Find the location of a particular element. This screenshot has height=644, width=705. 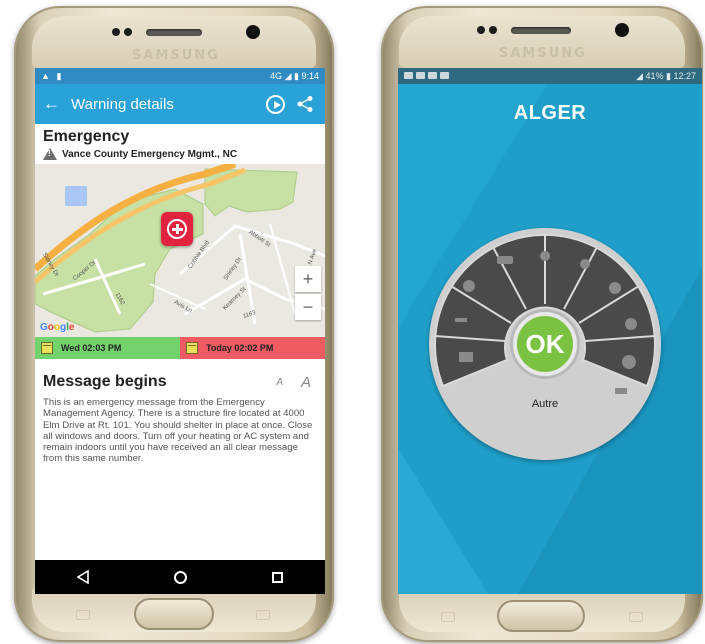

cloud-icon is located at coordinates (629, 362).